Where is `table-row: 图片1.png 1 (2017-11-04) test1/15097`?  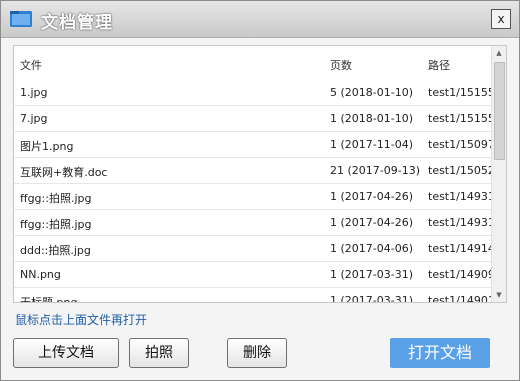
table-row: 图片1.png 1 (2017-11-04) test1/15097 is located at coordinates (253, 145).